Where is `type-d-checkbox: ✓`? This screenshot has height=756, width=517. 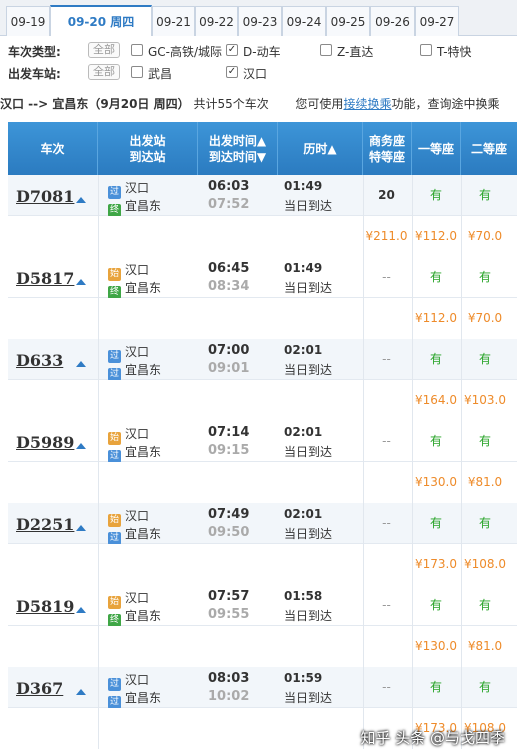 type-d-checkbox: ✓ is located at coordinates (232, 50).